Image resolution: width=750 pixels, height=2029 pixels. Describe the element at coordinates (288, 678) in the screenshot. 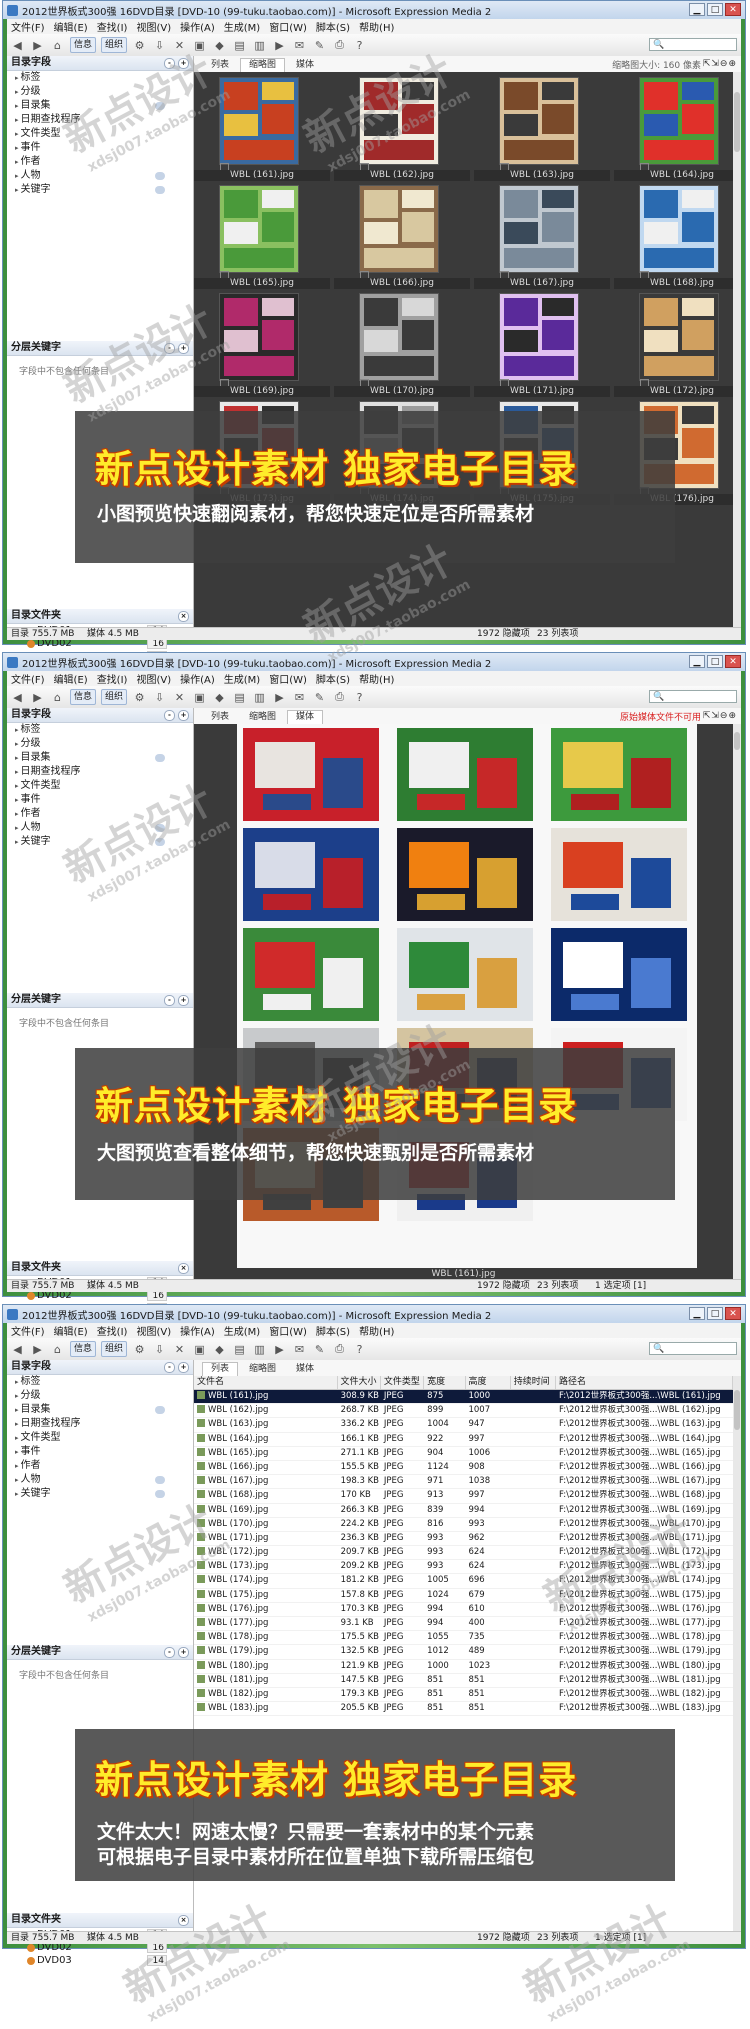

I see `menu-window: 窗口(W)` at that location.